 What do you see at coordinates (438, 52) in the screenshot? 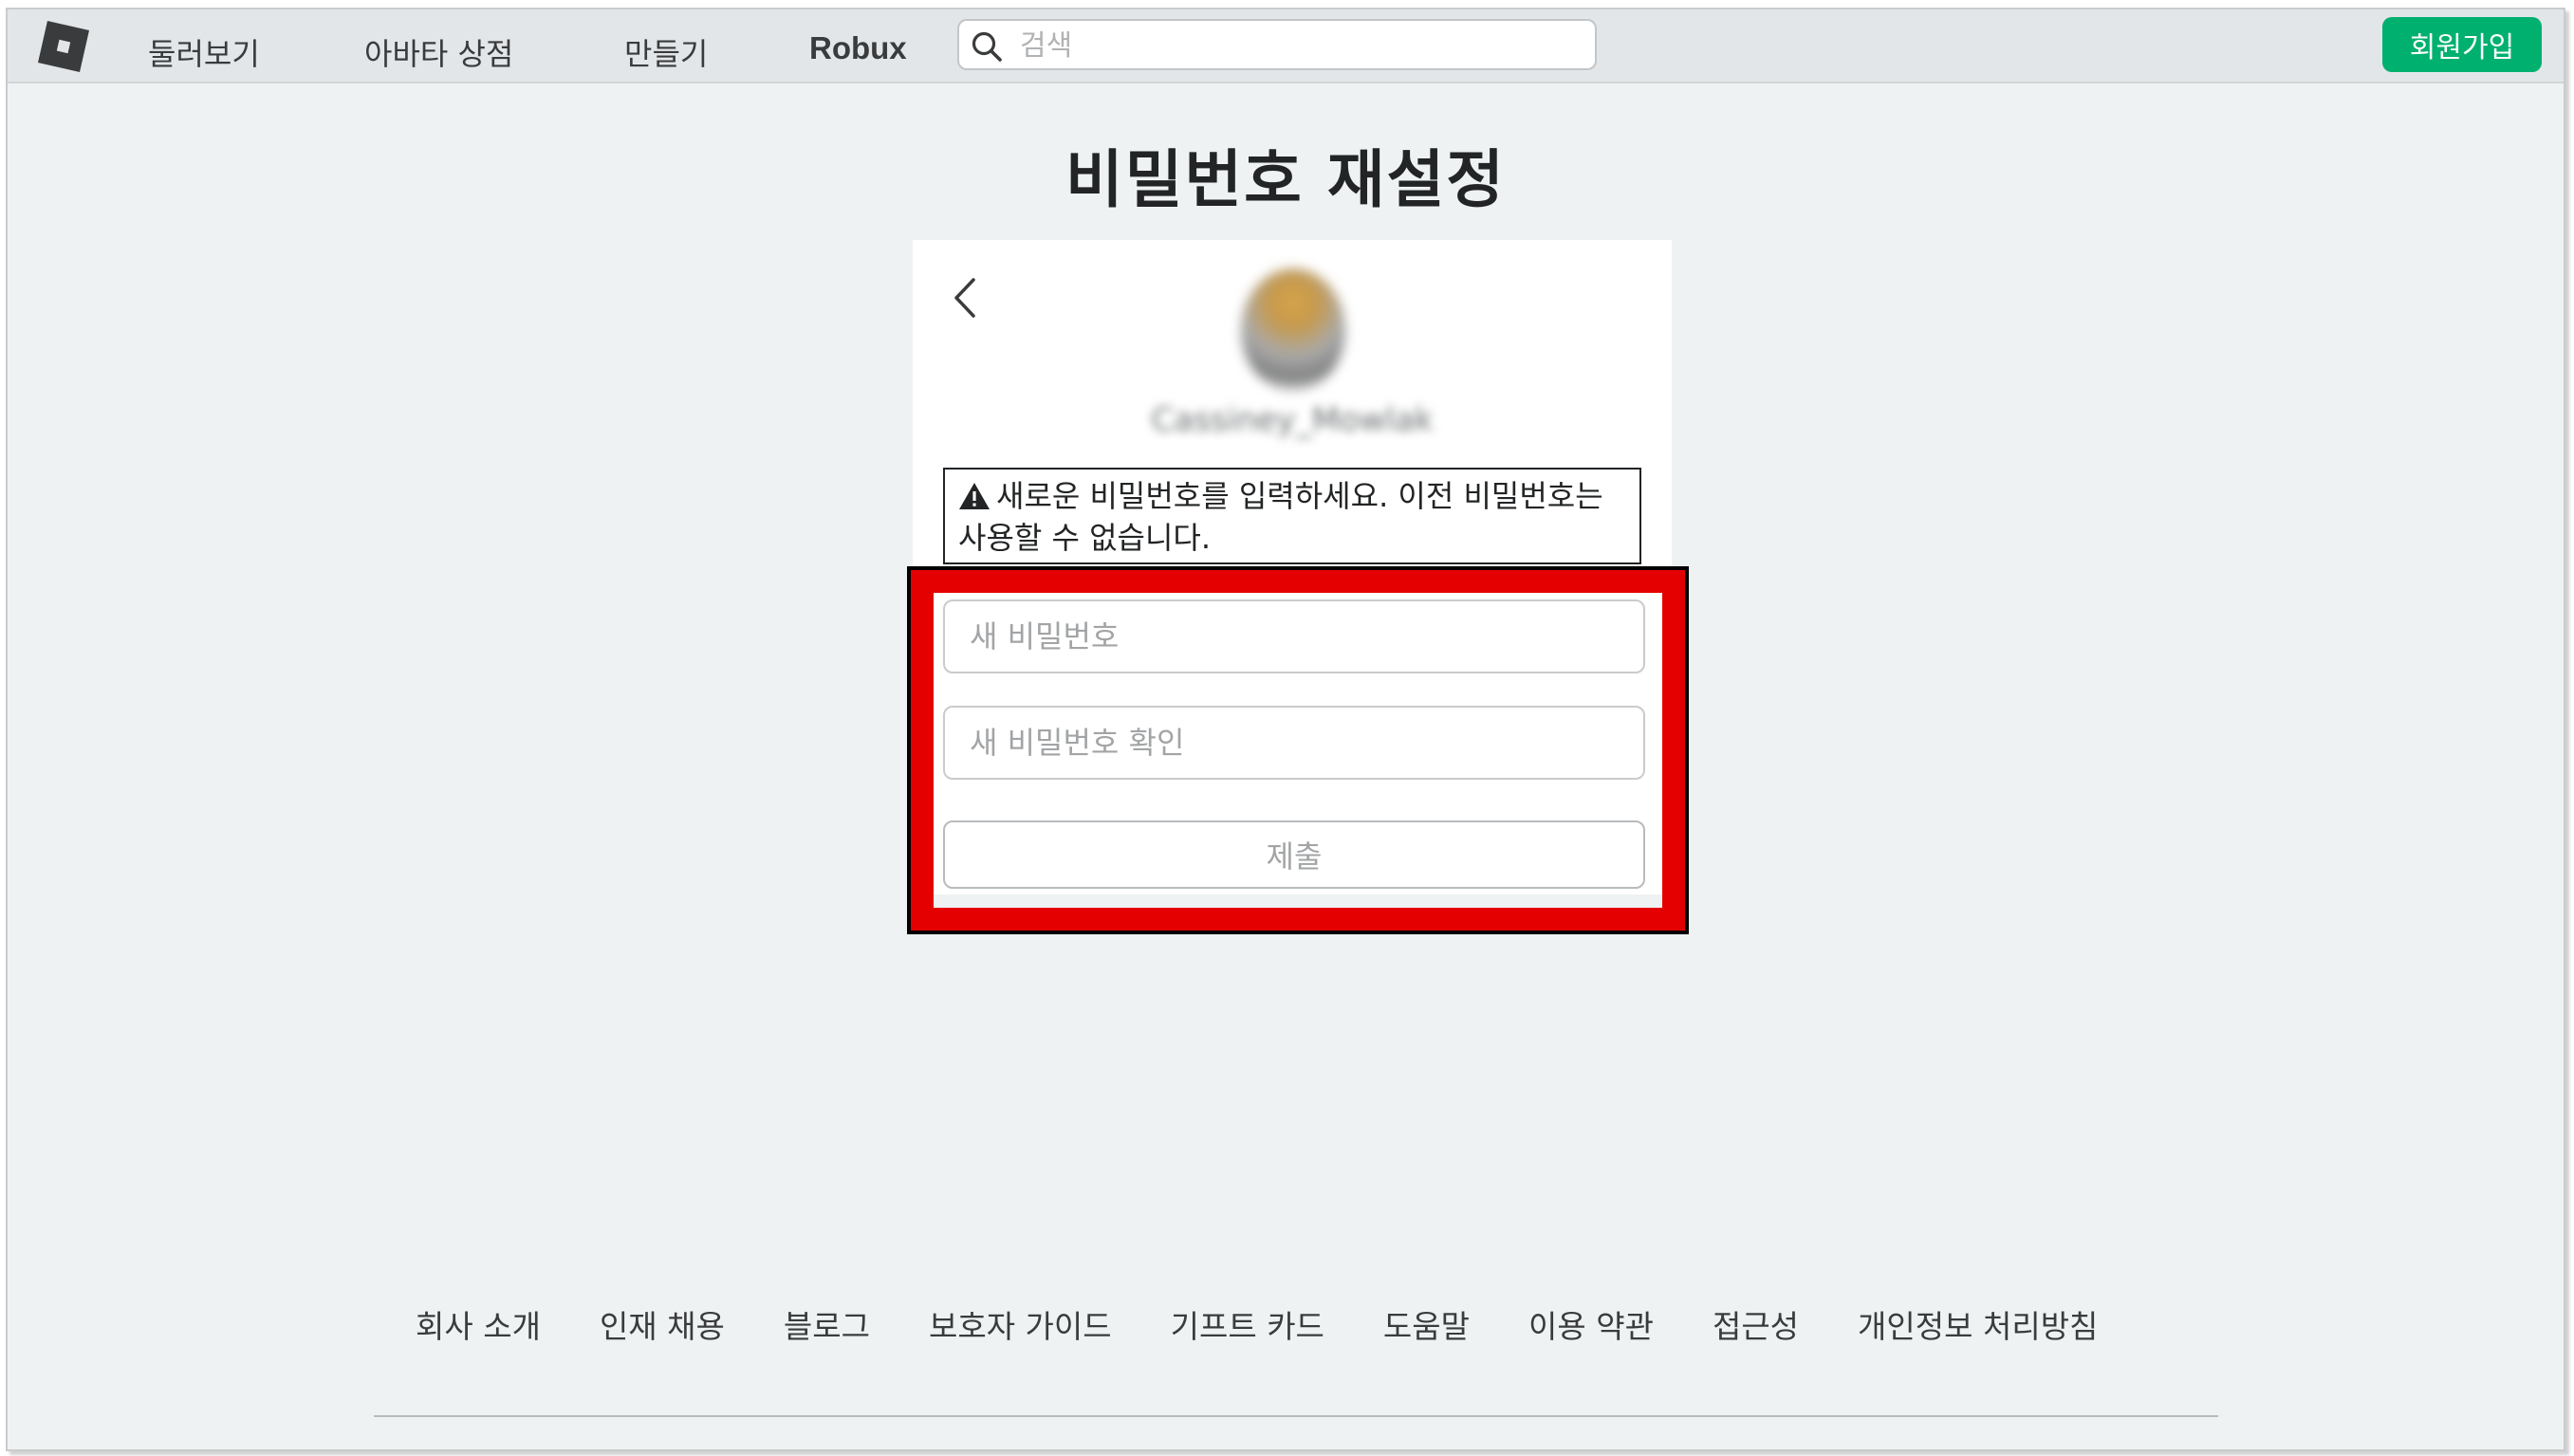
I see `nav-item-avatar-shop: 아바타 상점` at bounding box center [438, 52].